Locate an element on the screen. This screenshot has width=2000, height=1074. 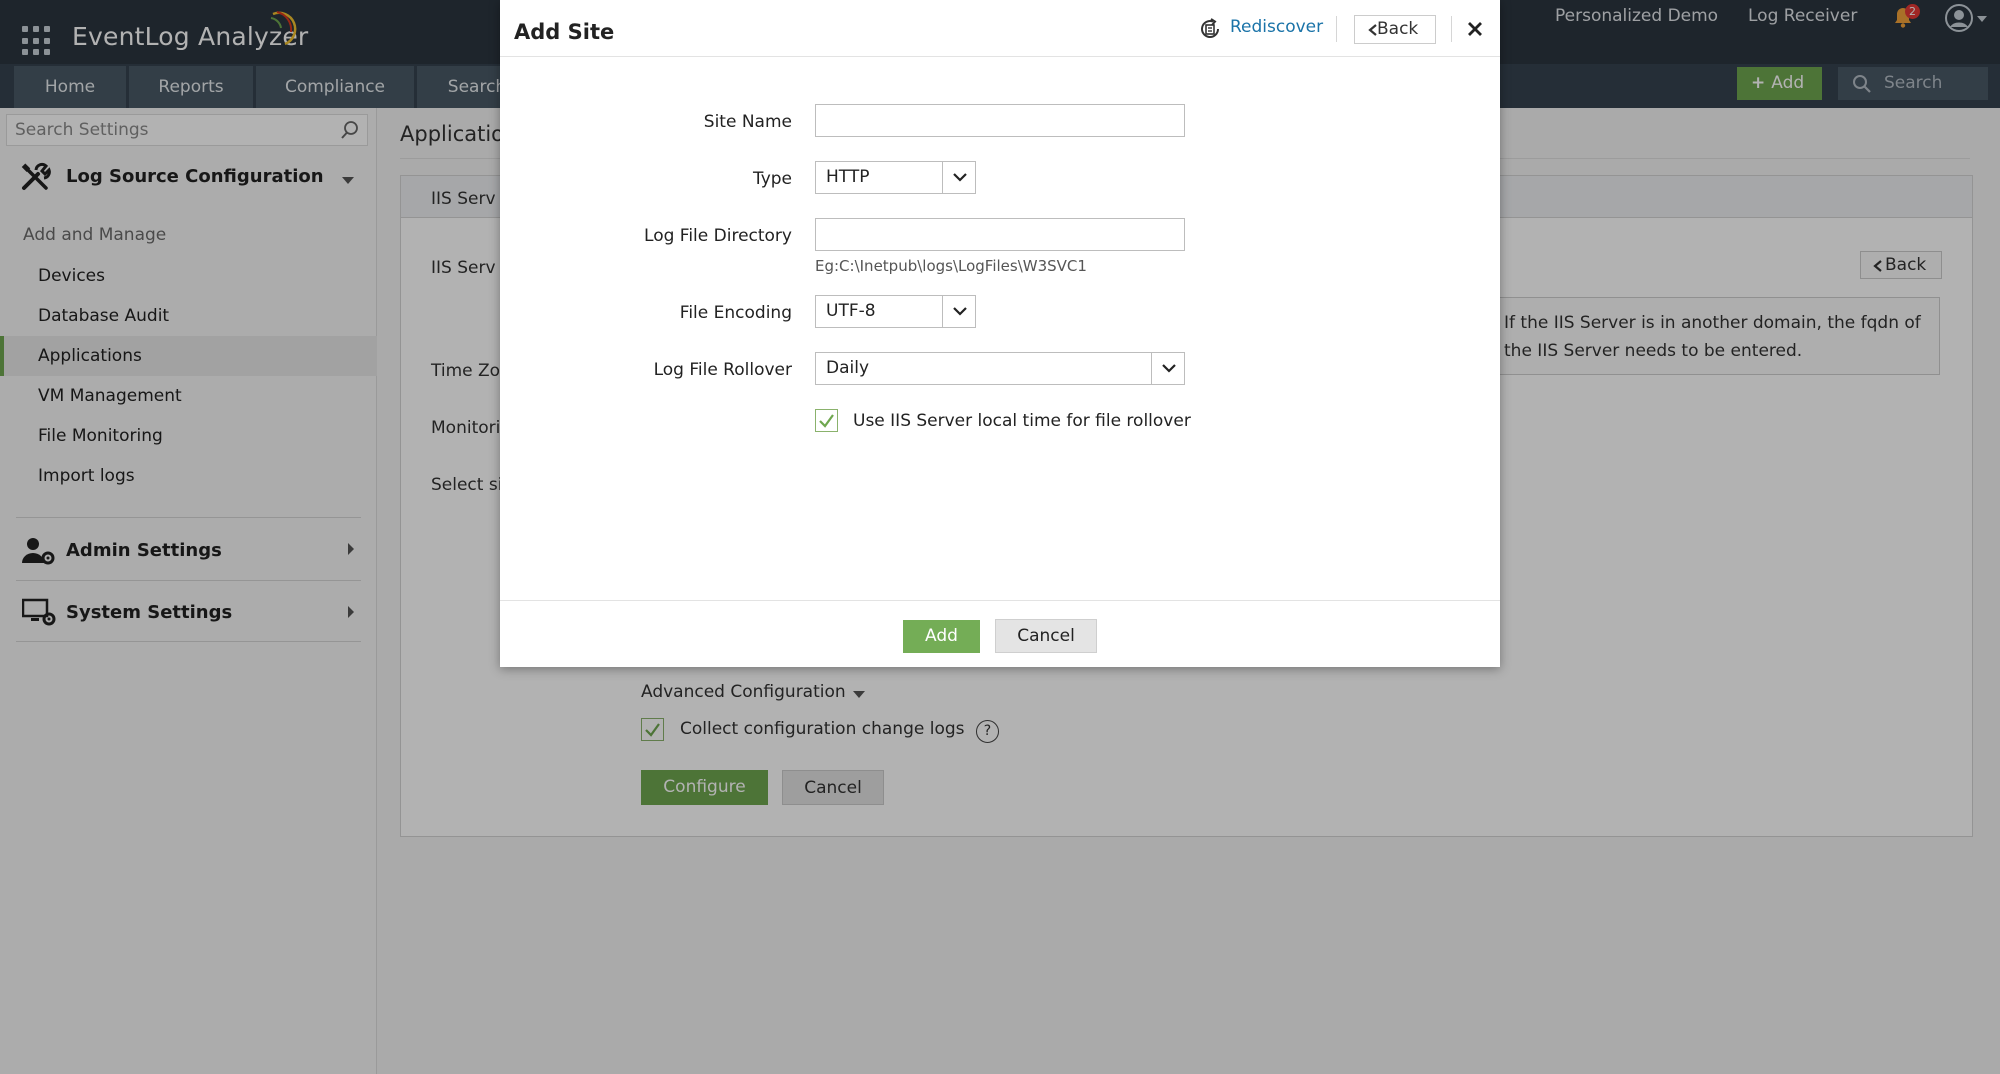
rediscover-icon is located at coordinates (1210, 29).